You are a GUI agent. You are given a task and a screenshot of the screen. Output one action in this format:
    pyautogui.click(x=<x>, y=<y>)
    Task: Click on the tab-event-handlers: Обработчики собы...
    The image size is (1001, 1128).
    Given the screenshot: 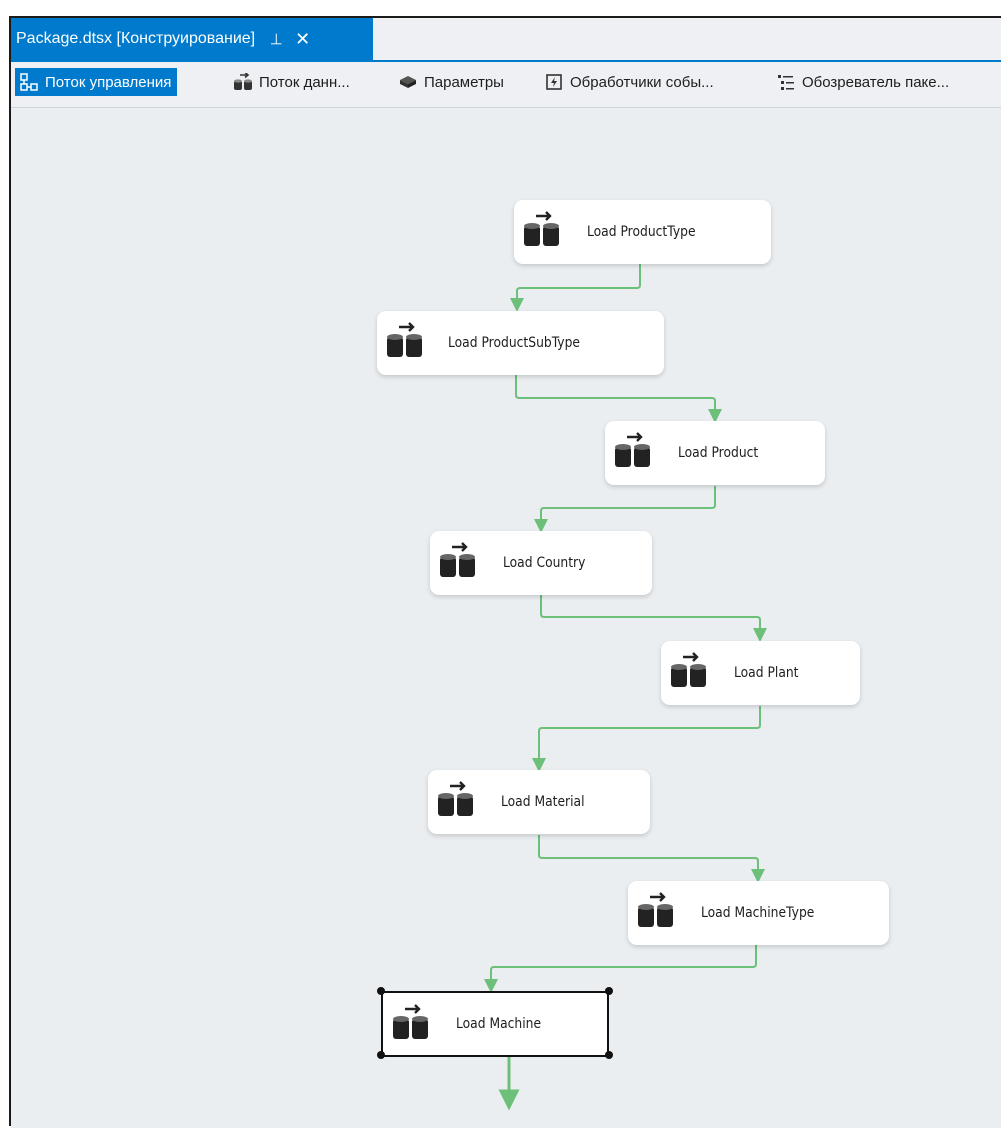 What is the action you would take?
    pyautogui.click(x=629, y=82)
    